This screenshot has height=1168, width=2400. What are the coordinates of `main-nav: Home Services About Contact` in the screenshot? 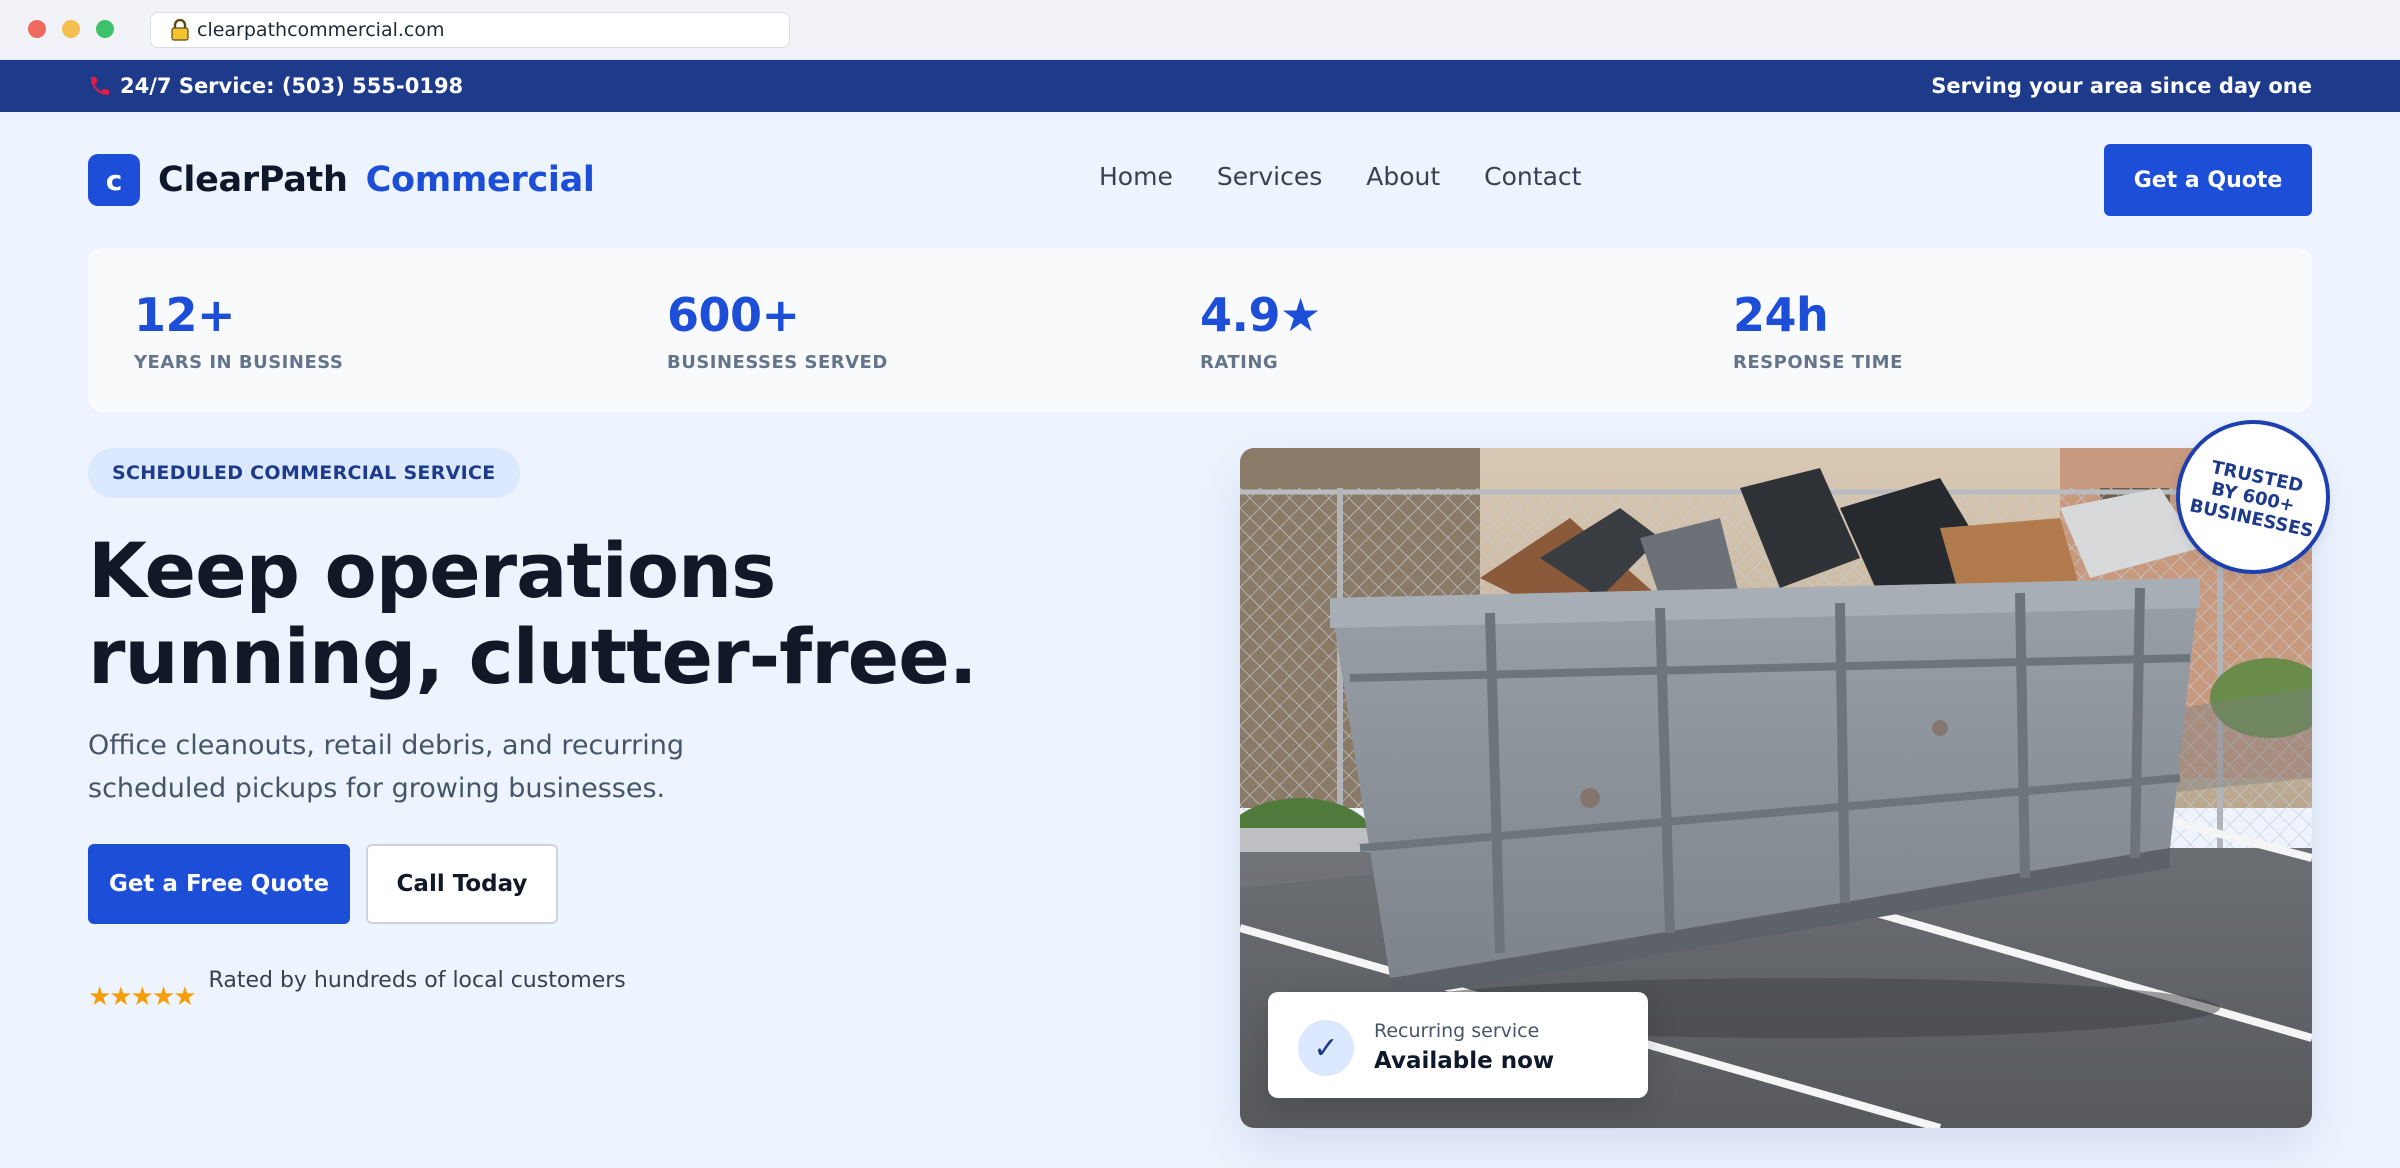 It's located at (1340, 176).